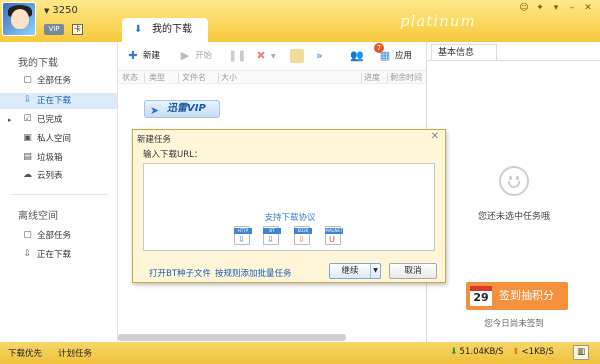 The height and width of the screenshot is (364, 600). I want to click on delete-button: ✖ ▼, so click(265, 56).